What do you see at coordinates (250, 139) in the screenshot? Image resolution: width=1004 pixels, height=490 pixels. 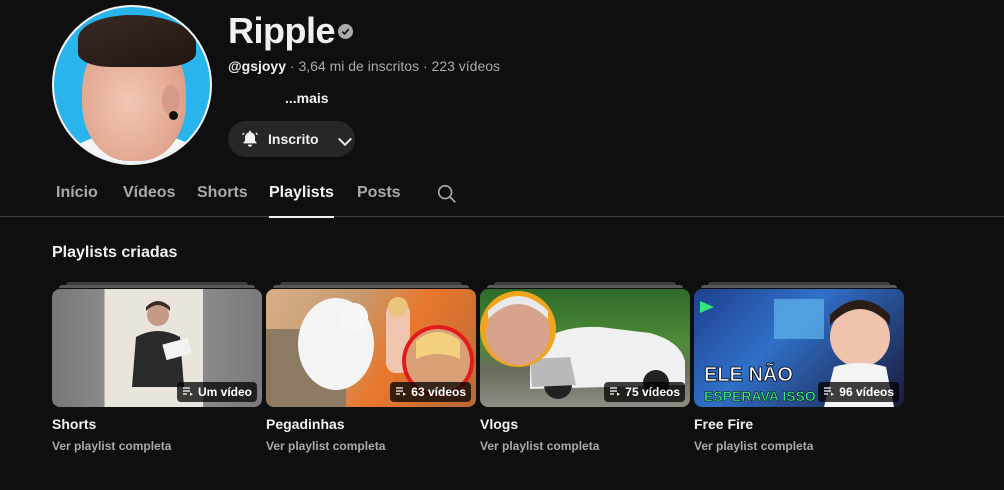 I see `bell-icon` at bounding box center [250, 139].